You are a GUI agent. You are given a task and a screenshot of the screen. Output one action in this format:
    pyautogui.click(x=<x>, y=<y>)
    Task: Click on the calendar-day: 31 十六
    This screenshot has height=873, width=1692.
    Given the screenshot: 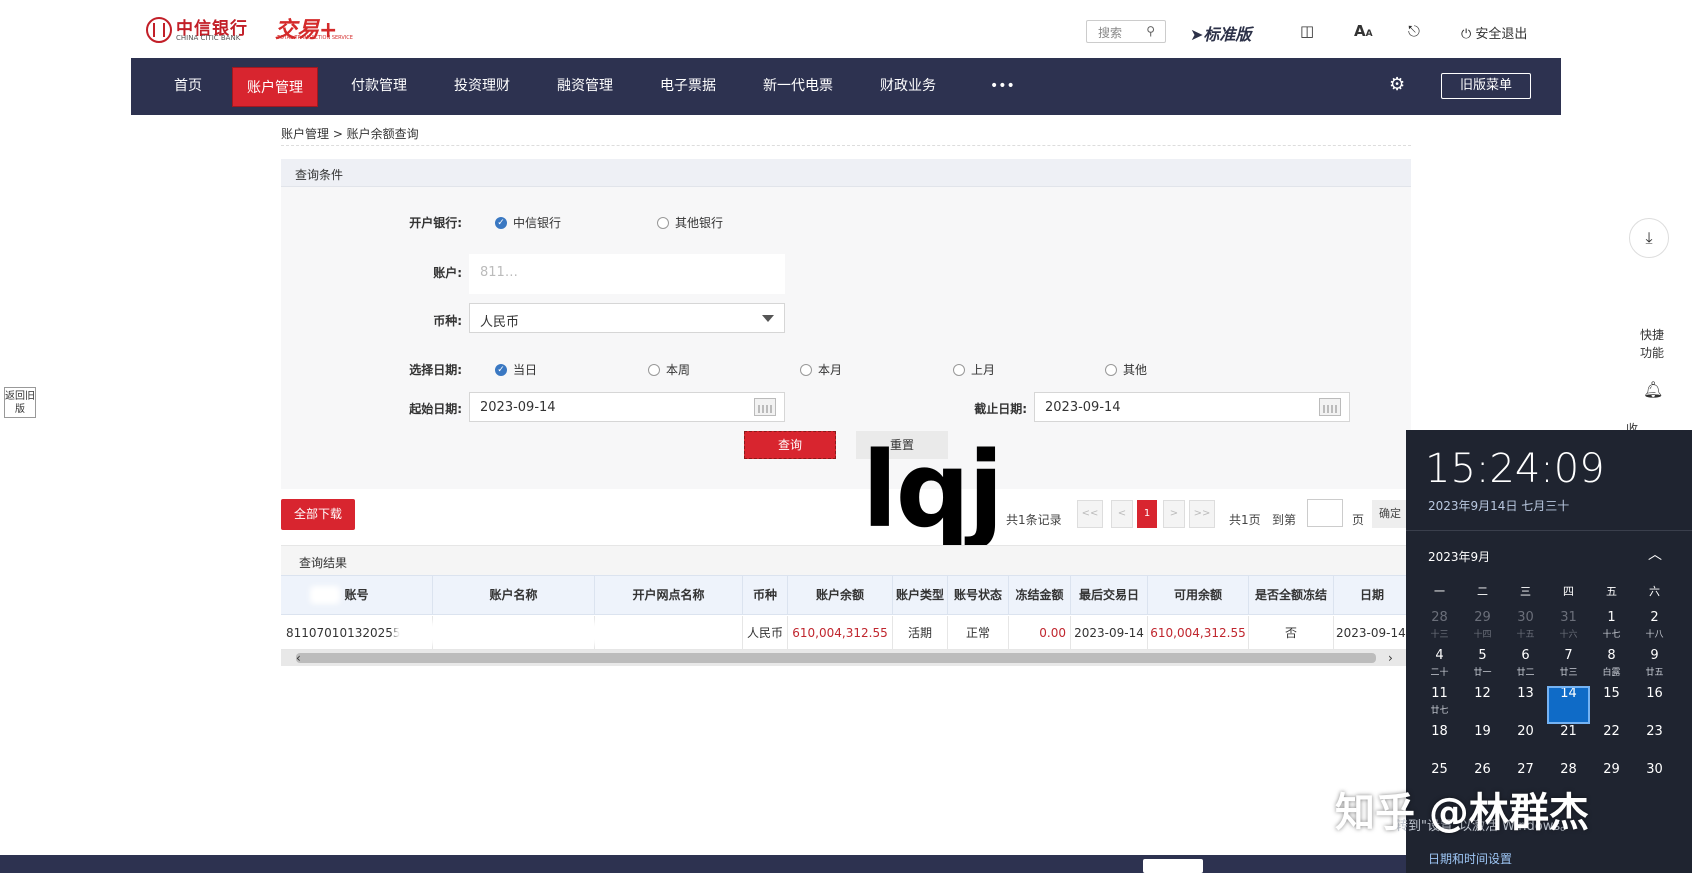 What is the action you would take?
    pyautogui.click(x=1568, y=629)
    